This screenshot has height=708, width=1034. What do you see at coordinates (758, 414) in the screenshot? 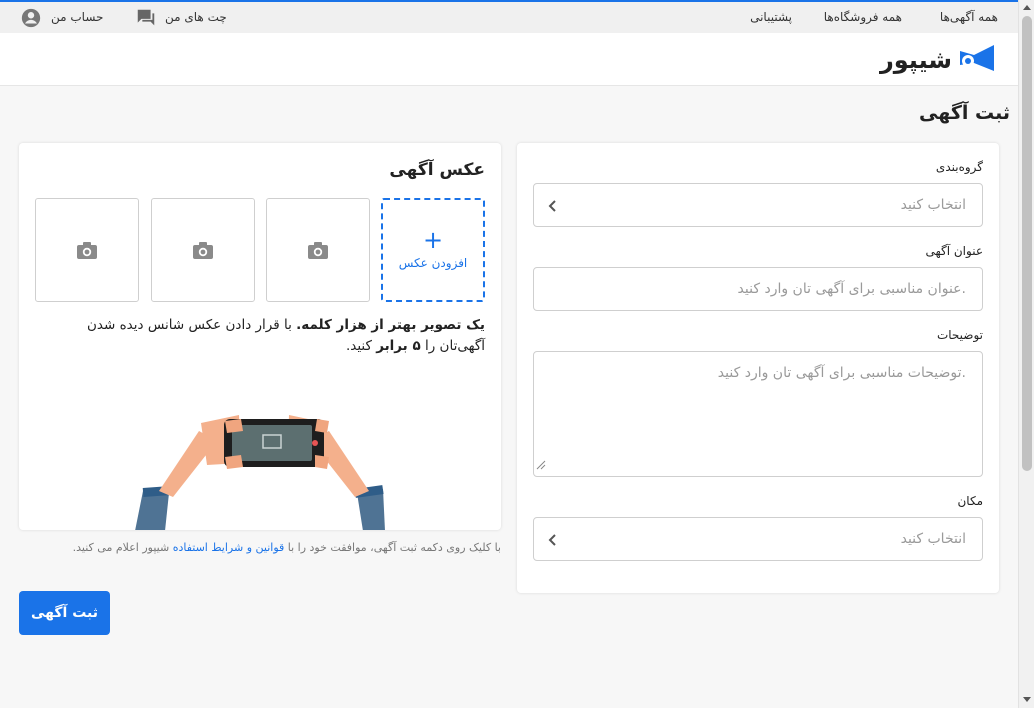
I see `description-textarea: توضیحات مناسبی برای آگهی تان وارد کنید.` at bounding box center [758, 414].